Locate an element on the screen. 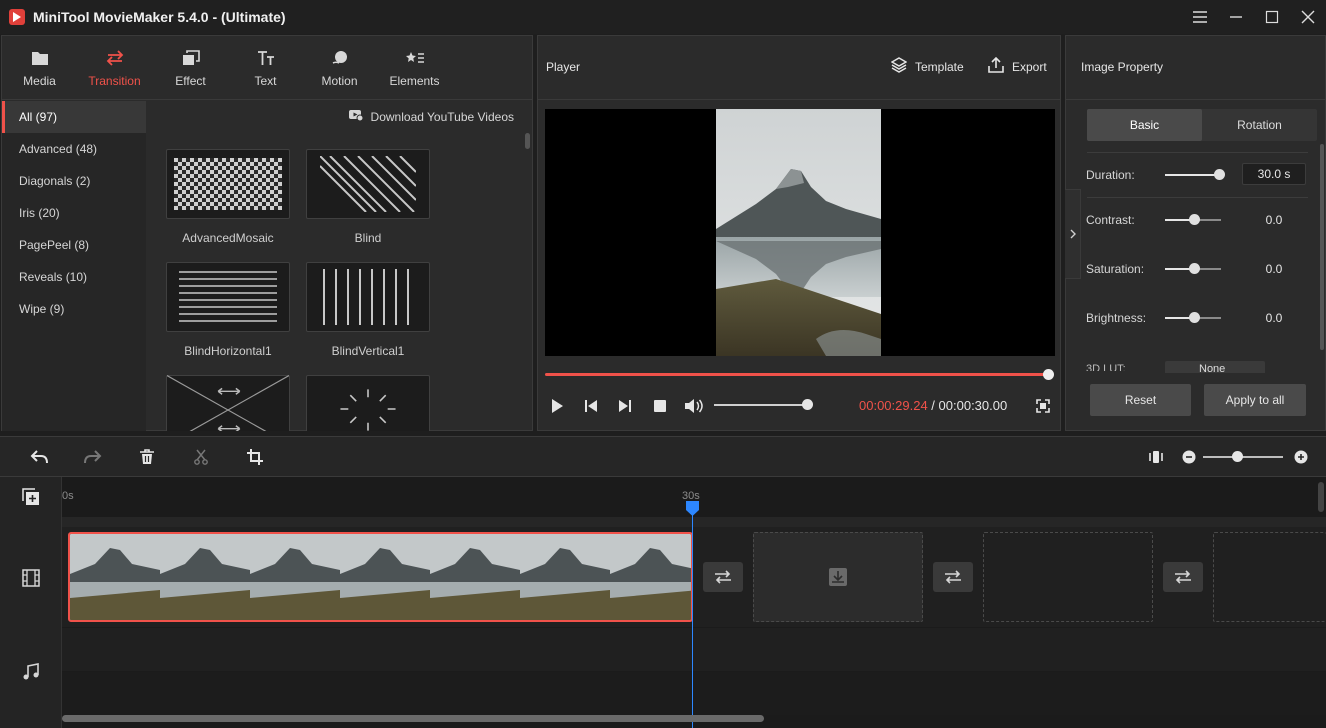 The image size is (1326, 728). category-pagepeel: PagePeel (8) is located at coordinates (74, 245).